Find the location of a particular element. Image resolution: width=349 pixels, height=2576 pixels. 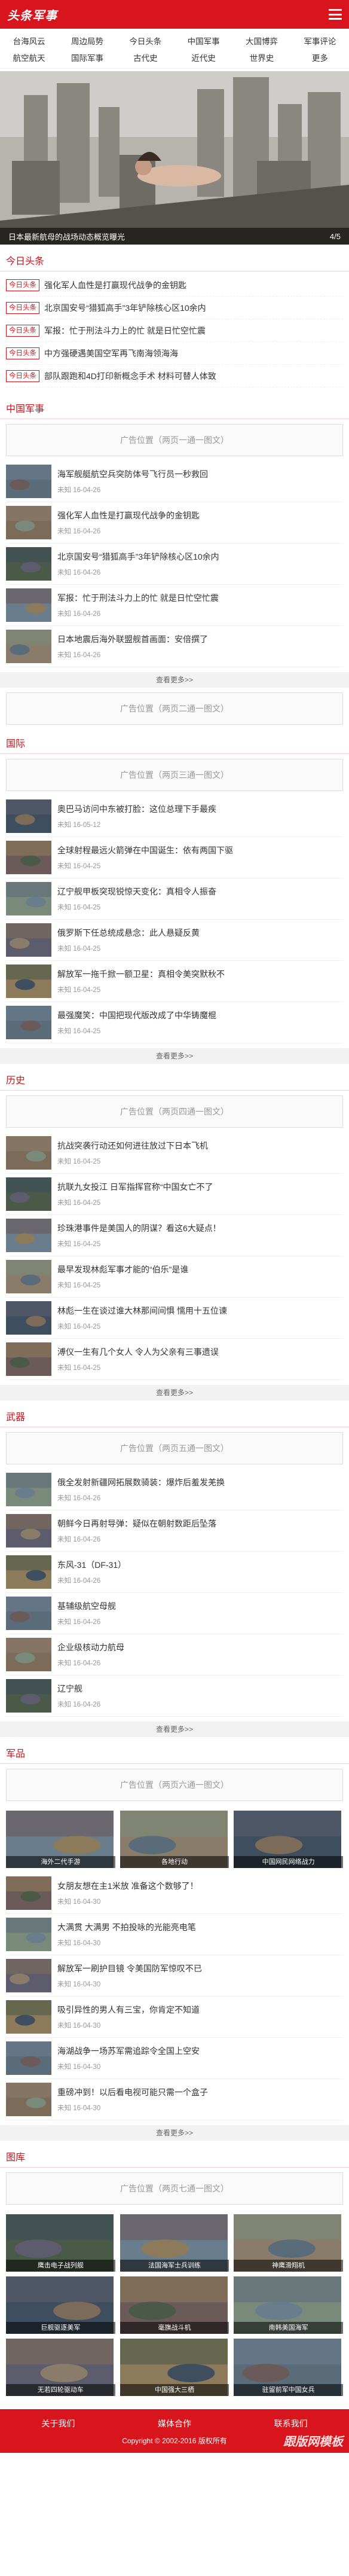

gallery-caption: 驻留前军中国女兵 is located at coordinates (288, 2390).